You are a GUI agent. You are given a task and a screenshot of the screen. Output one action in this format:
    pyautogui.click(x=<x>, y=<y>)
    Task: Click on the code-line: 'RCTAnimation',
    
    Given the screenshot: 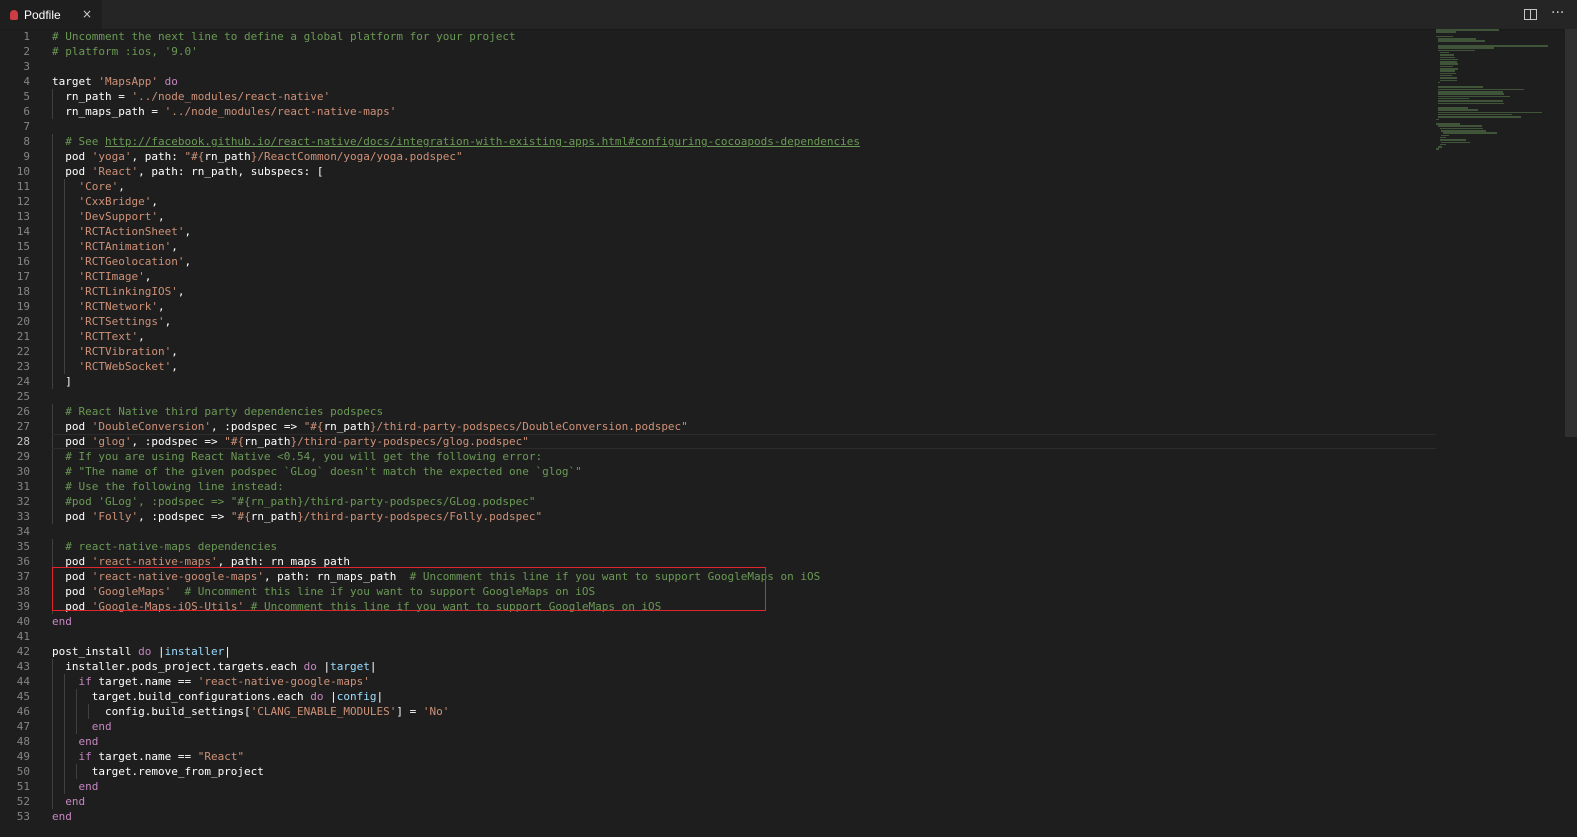 What is the action you would take?
    pyautogui.click(x=744, y=246)
    